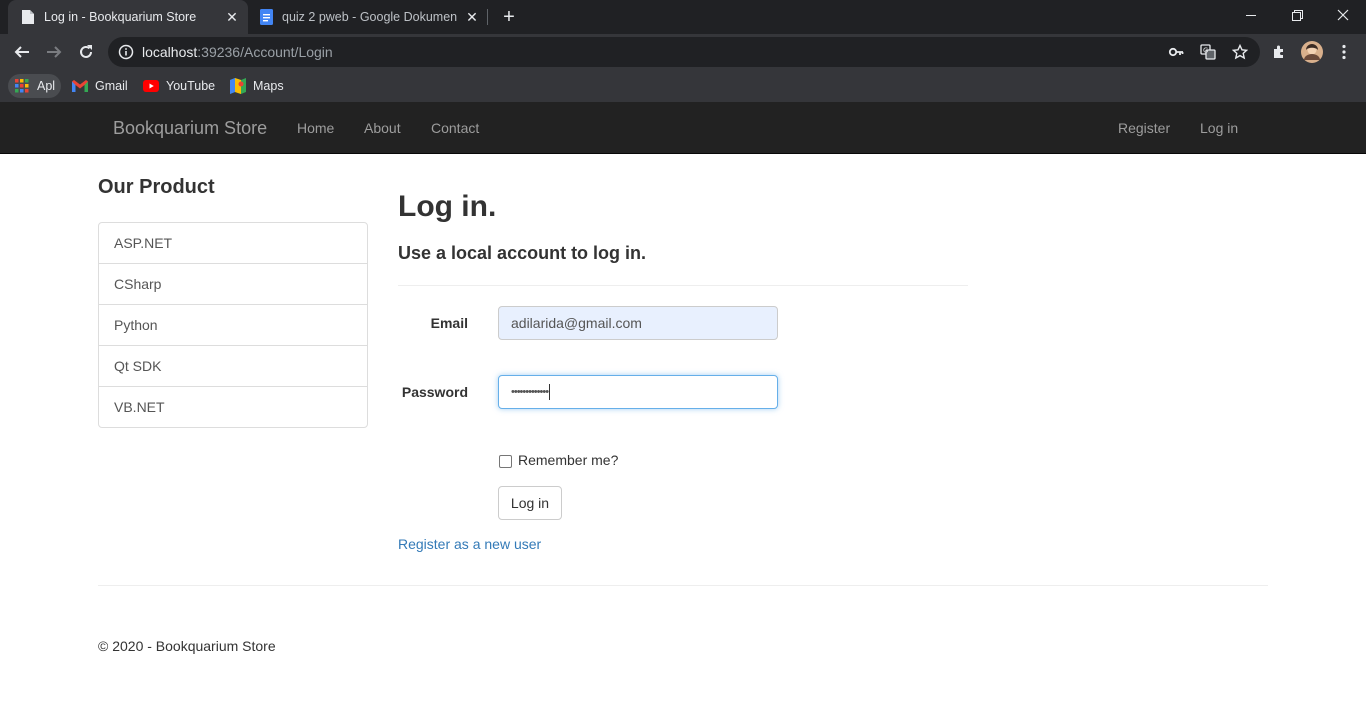 This screenshot has height=728, width=1366. What do you see at coordinates (315, 128) in the screenshot?
I see `nav-home: Home` at bounding box center [315, 128].